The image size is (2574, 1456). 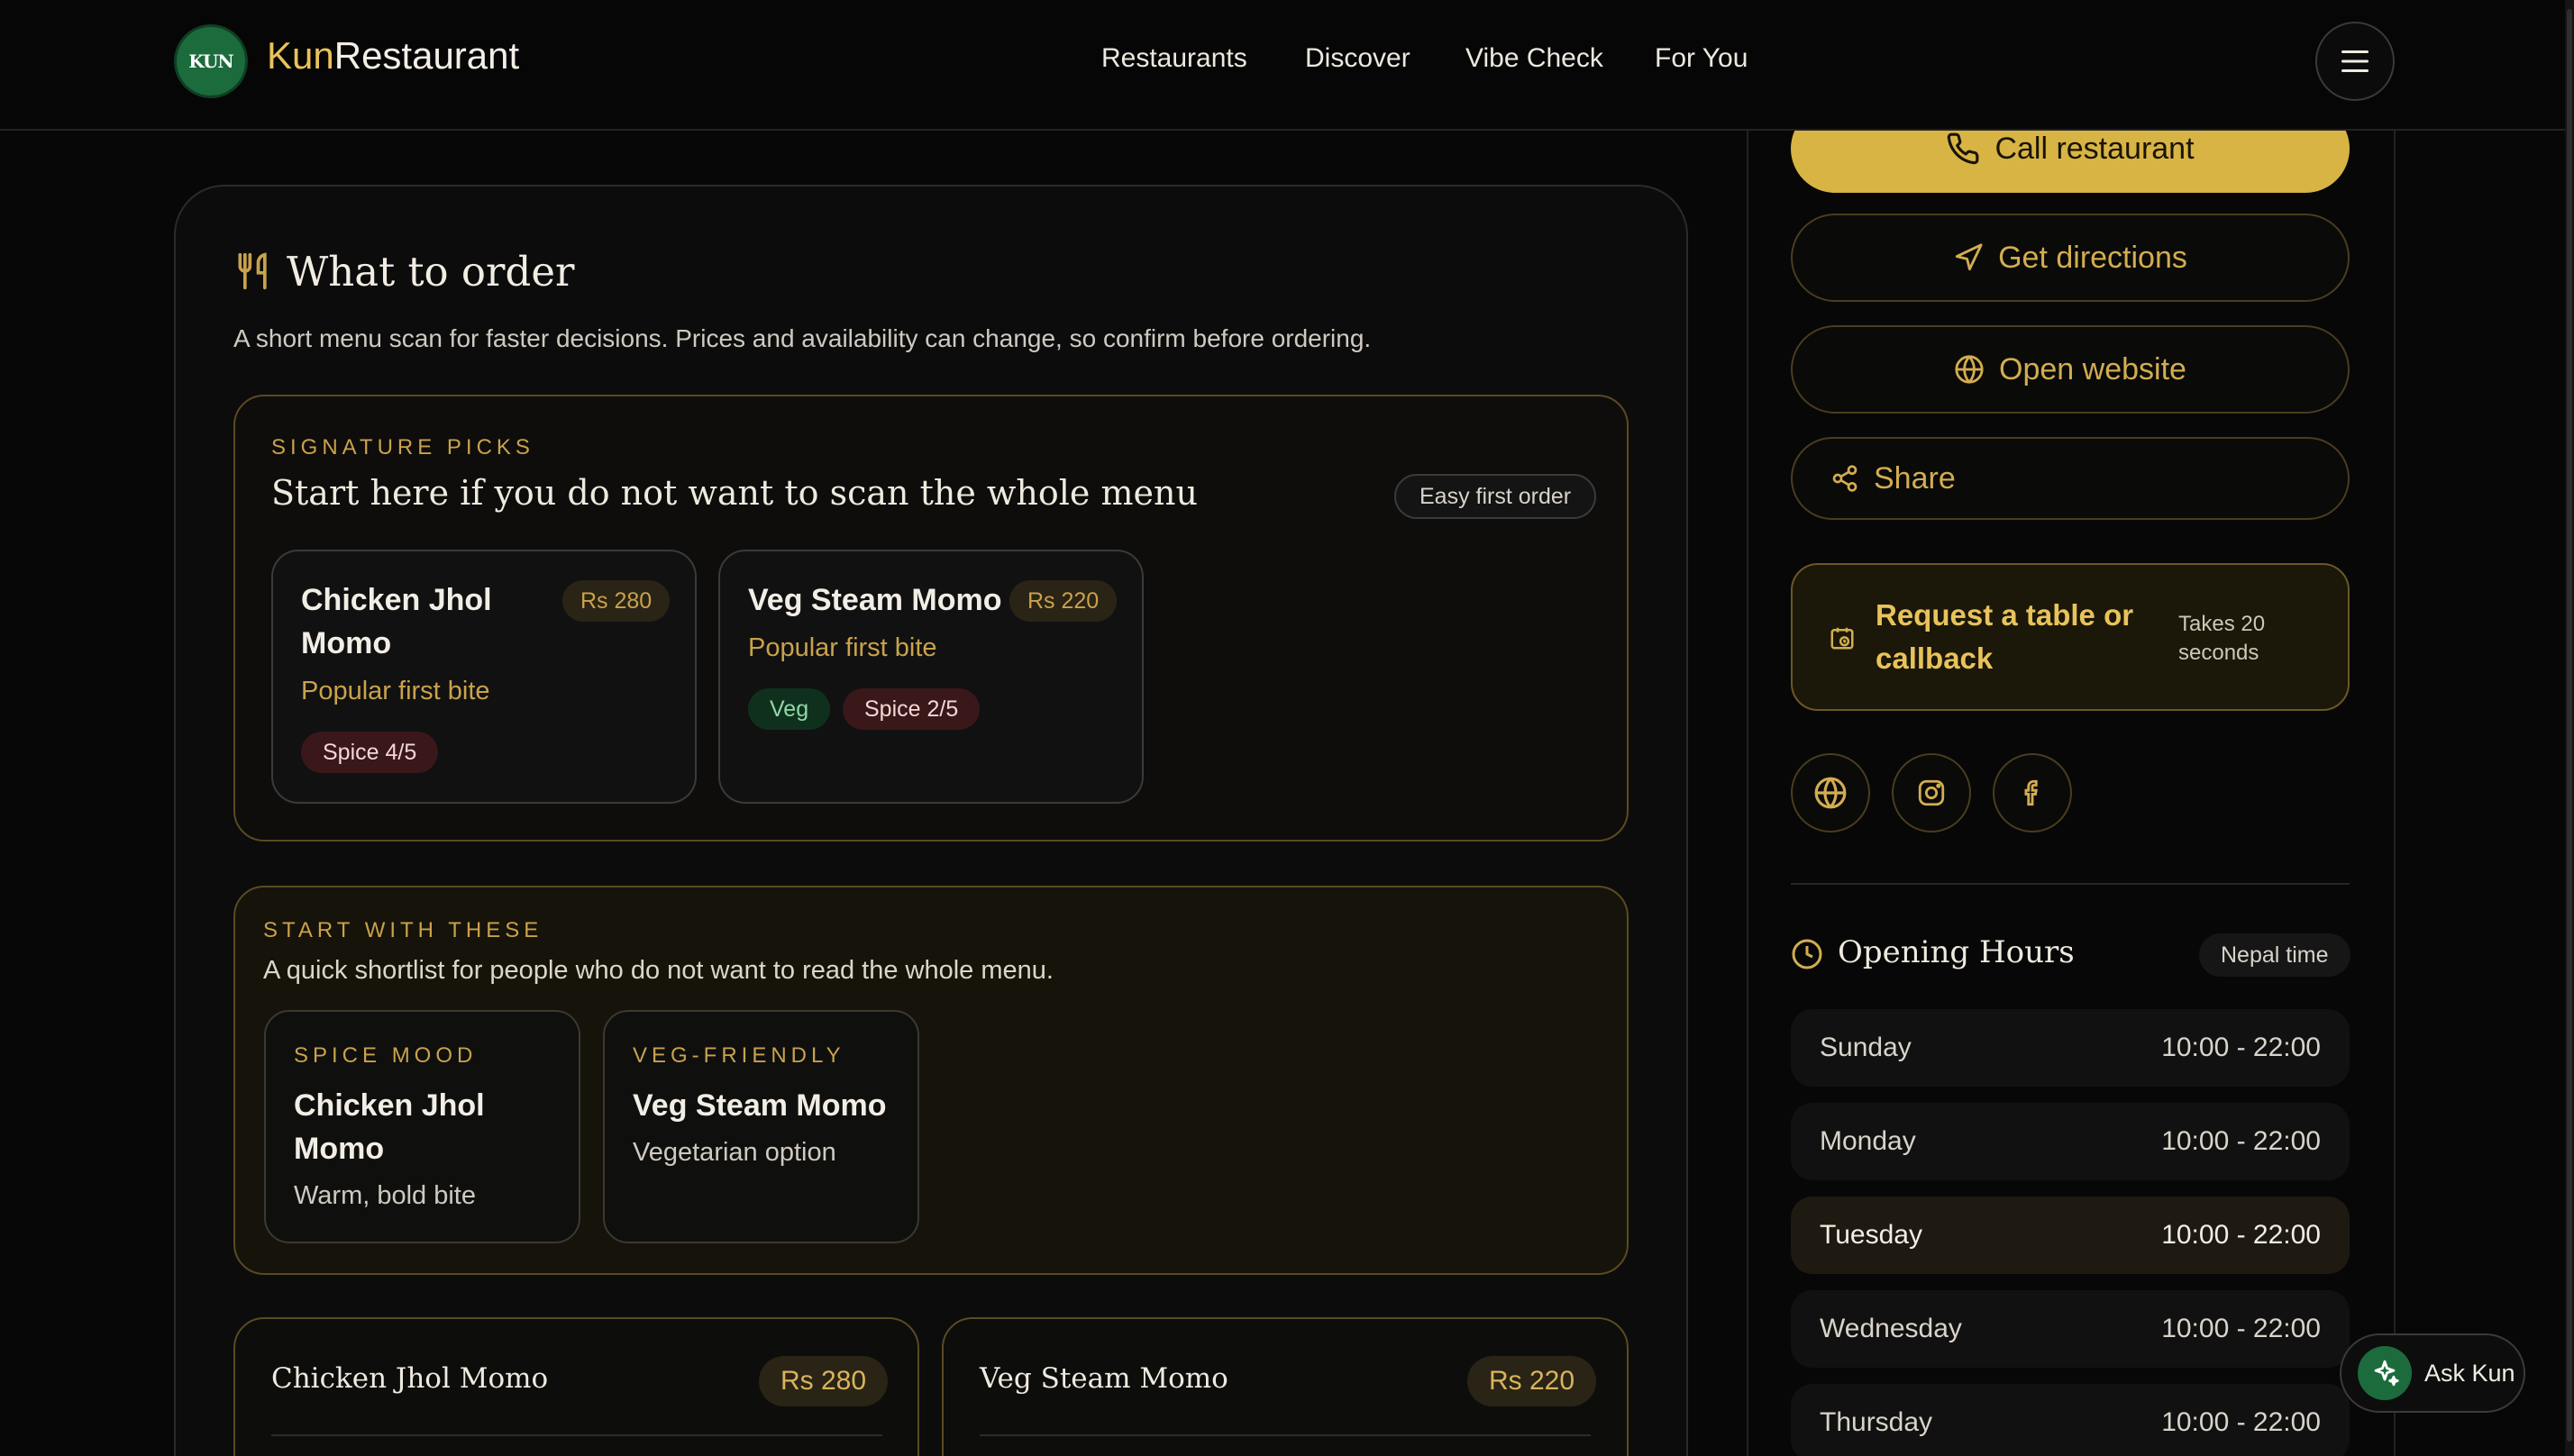 What do you see at coordinates (2274, 955) in the screenshot?
I see `timezone-badge: Nepal time` at bounding box center [2274, 955].